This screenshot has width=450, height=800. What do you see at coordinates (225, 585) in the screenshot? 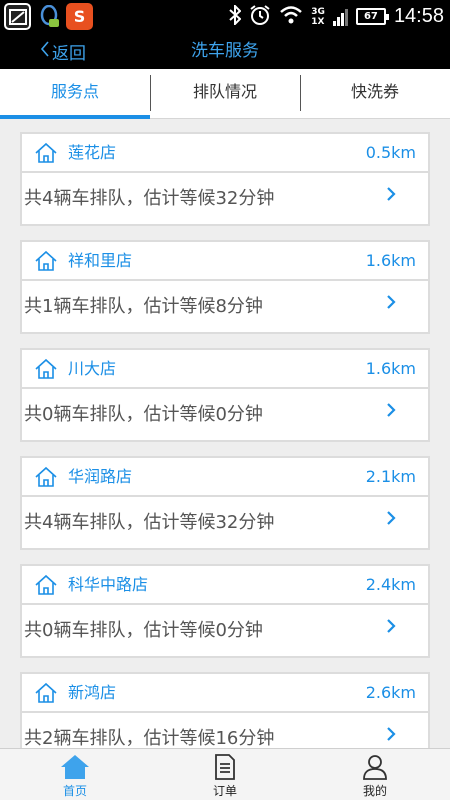
I see `store-card-header: 科华中路店 2.4km` at bounding box center [225, 585].